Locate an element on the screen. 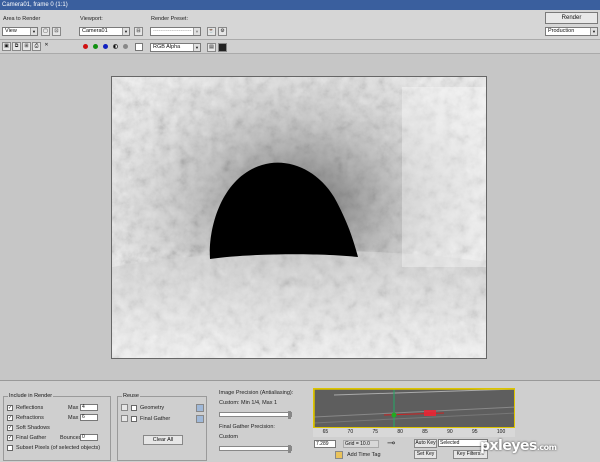  render-preset-dropdown: --------------------- ▼ is located at coordinates (175, 31).